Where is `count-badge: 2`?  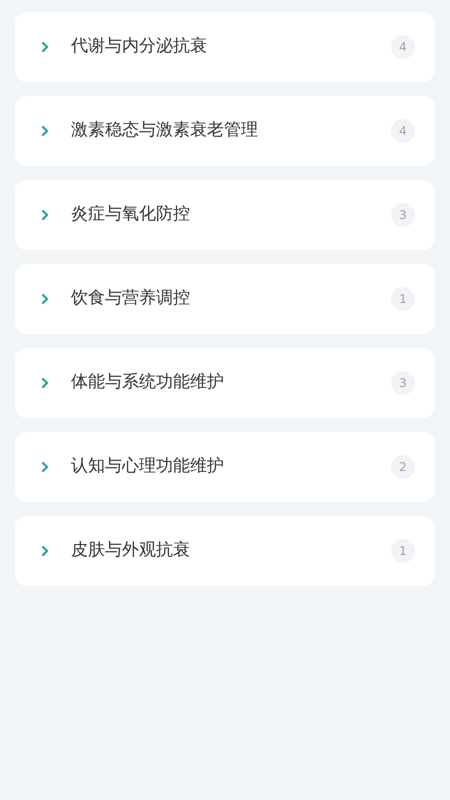 count-badge: 2 is located at coordinates (403, 467).